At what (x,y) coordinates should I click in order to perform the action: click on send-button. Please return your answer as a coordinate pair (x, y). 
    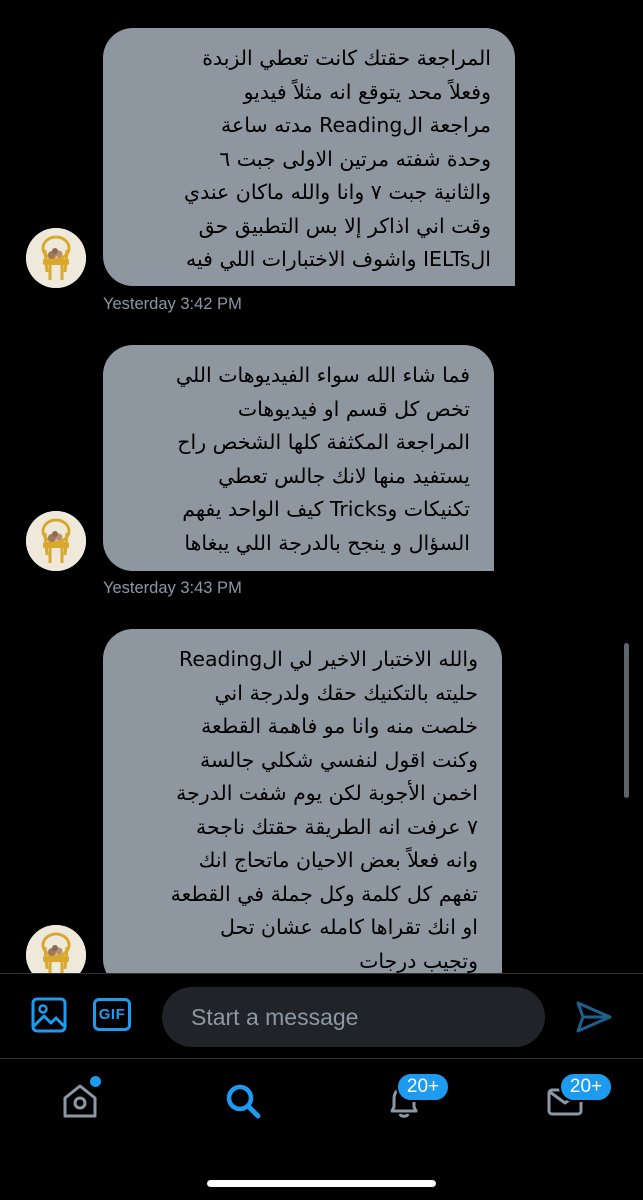
    Looking at the image, I should click on (594, 1017).